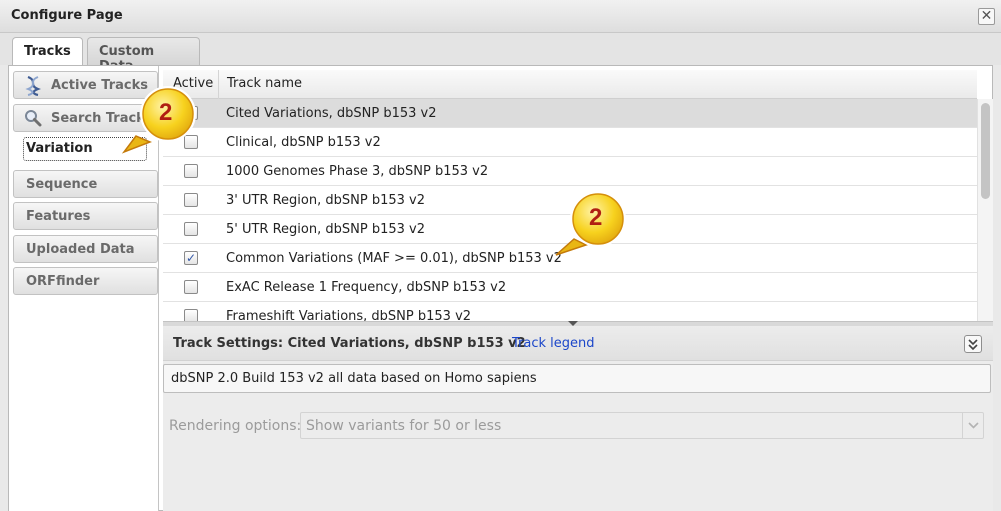 This screenshot has width=1001, height=511. I want to click on table-row: 1000 Genomes Phase 3, dbSNP b153 v2, so click(570, 171).